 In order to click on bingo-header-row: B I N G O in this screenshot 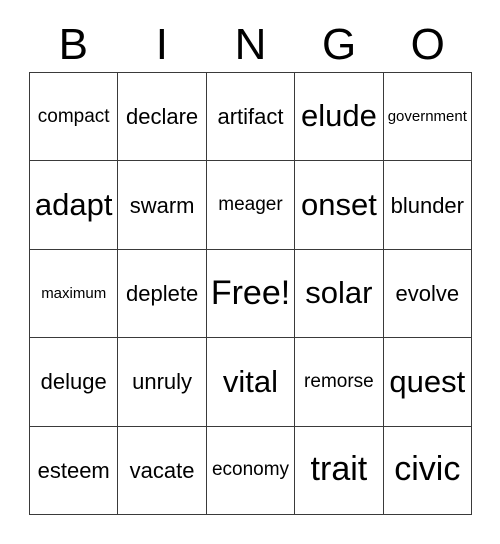, I will do `click(250, 45)`.